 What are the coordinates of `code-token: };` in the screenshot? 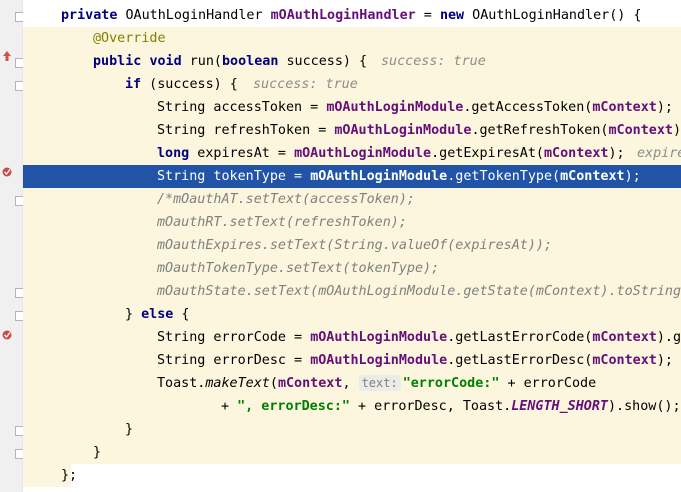 It's located at (69, 475).